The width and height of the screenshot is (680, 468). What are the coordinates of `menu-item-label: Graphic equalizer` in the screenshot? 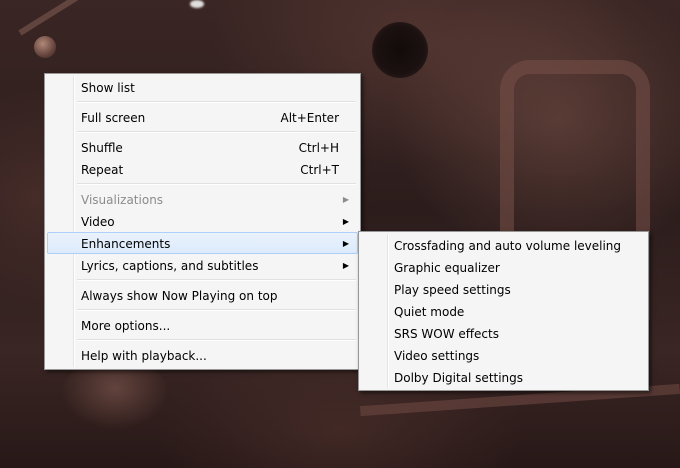 It's located at (447, 268).